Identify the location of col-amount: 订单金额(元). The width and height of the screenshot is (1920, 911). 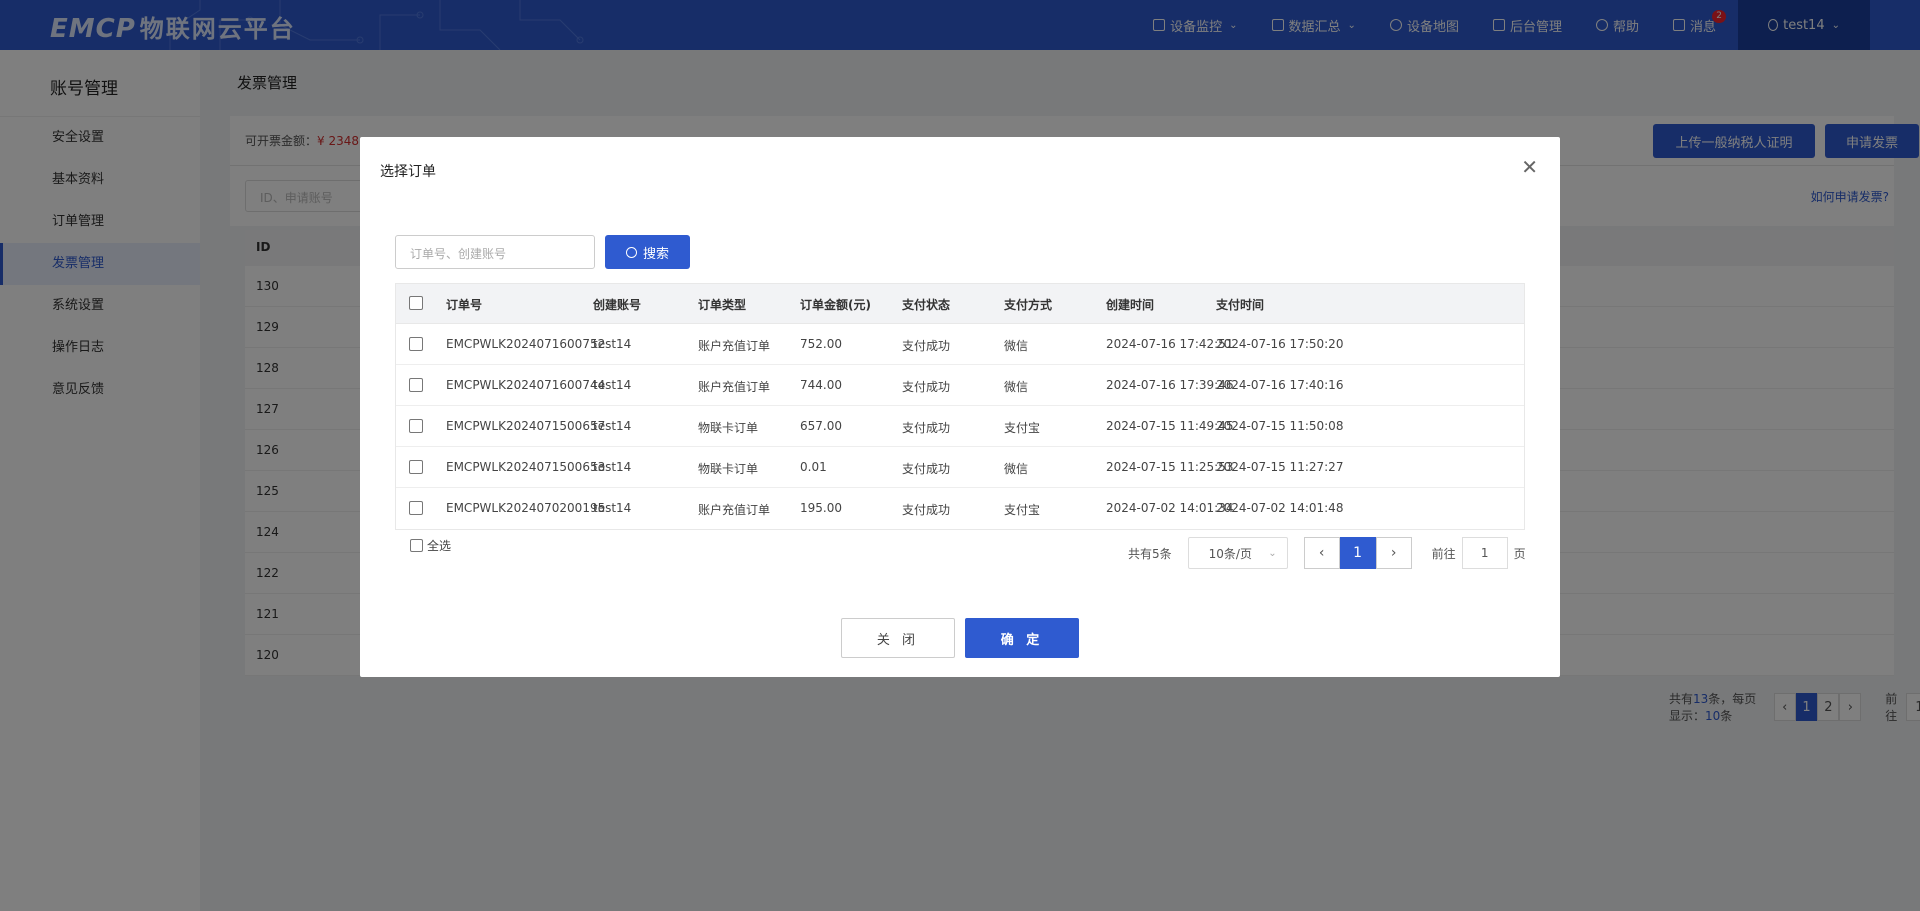
(835, 305).